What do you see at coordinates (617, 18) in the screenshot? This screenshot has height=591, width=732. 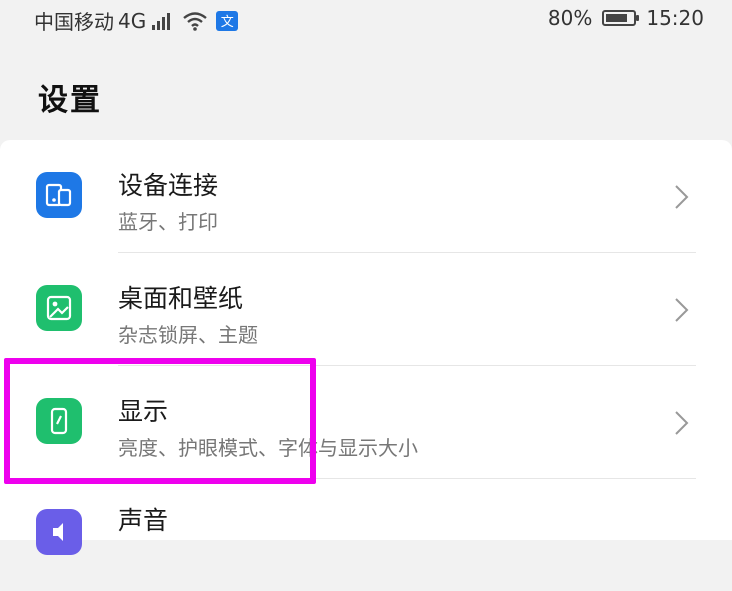 I see `battery-fill` at bounding box center [617, 18].